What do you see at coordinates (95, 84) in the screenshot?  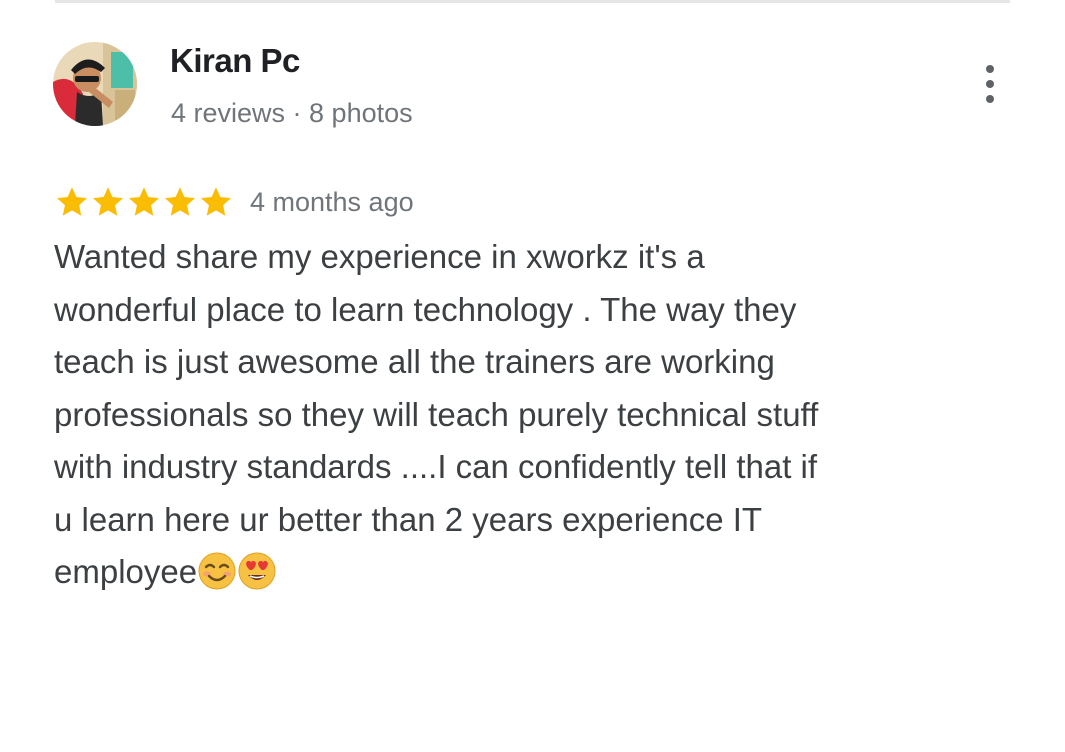 I see `reviewer-avatar` at bounding box center [95, 84].